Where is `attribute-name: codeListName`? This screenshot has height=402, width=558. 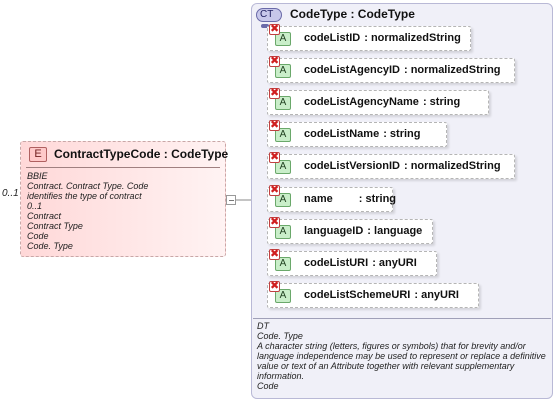
attribute-name: codeListName is located at coordinates (342, 134).